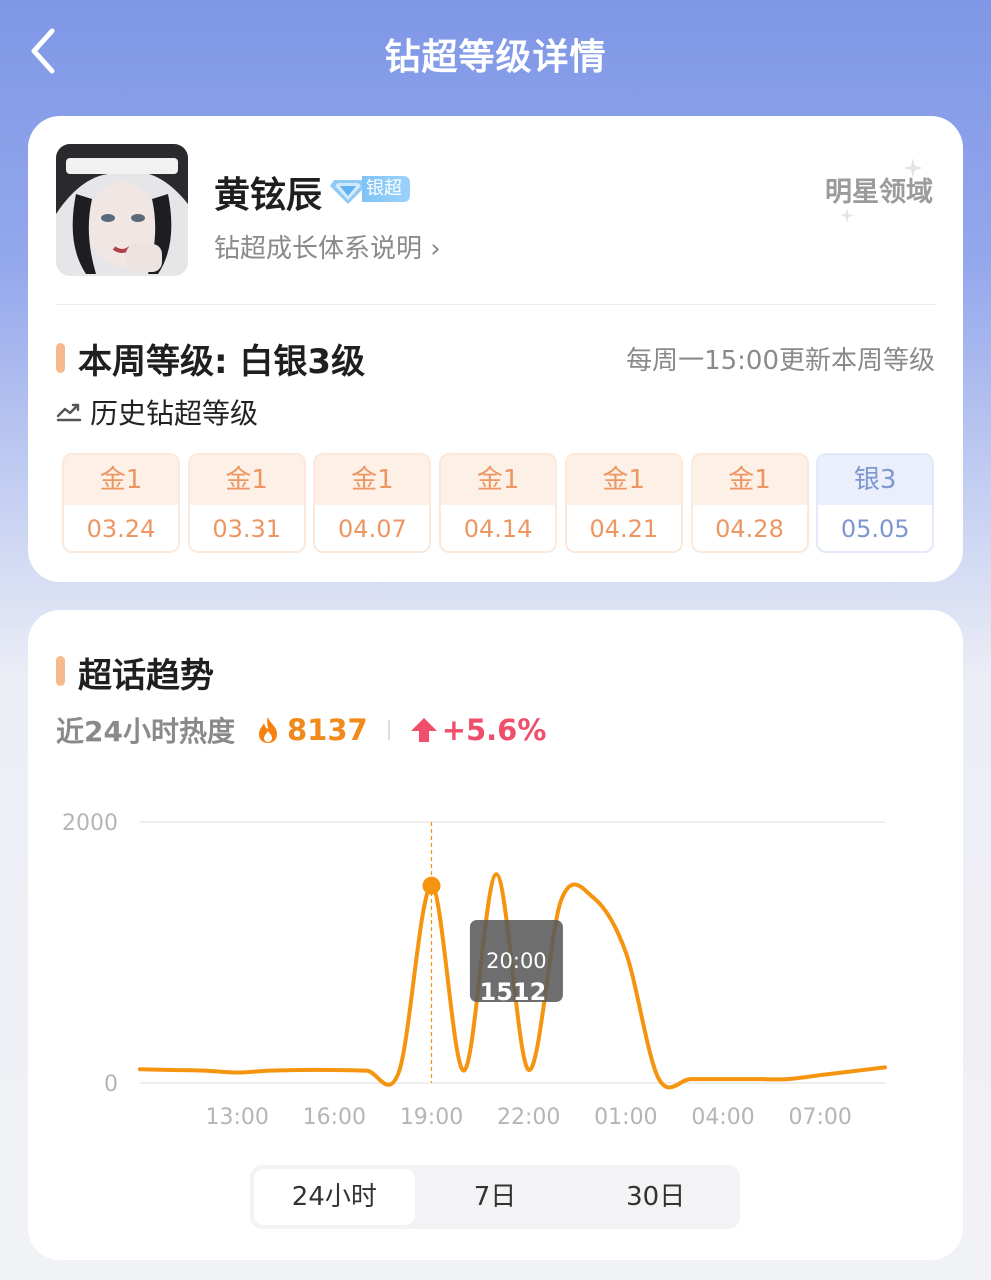 This screenshot has width=991, height=1280. Describe the element at coordinates (820, 1117) in the screenshot. I see `x-tick-label: 07:00` at that location.